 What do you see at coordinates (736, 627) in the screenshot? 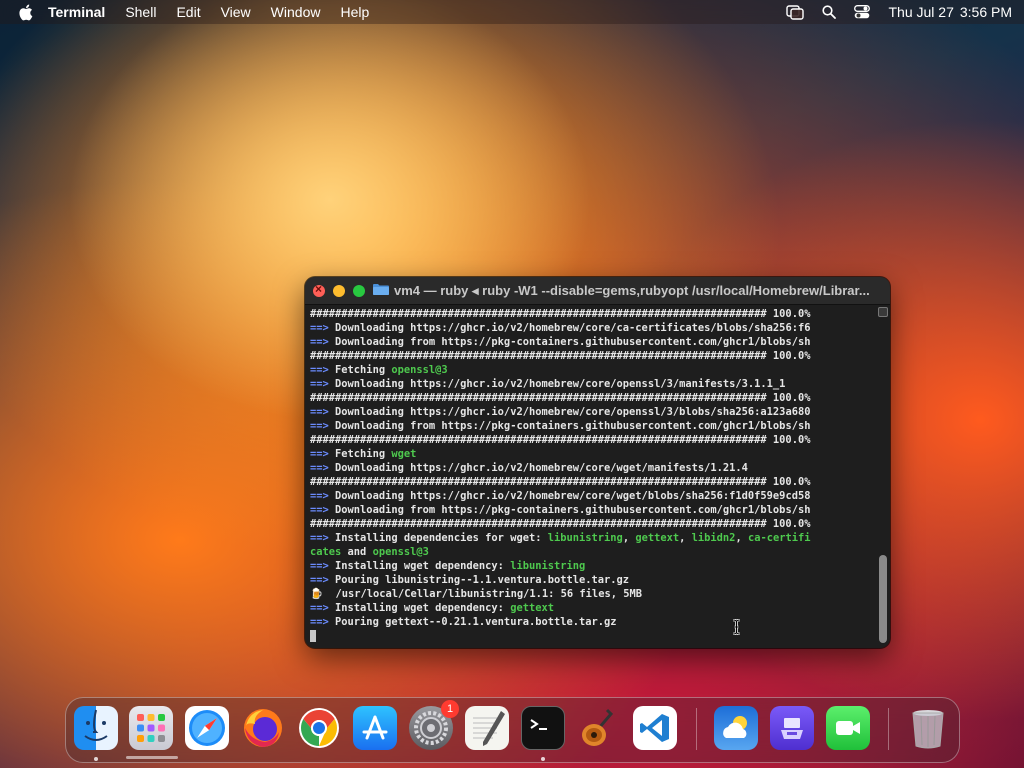
I see `ibeam-cursor-icon` at bounding box center [736, 627].